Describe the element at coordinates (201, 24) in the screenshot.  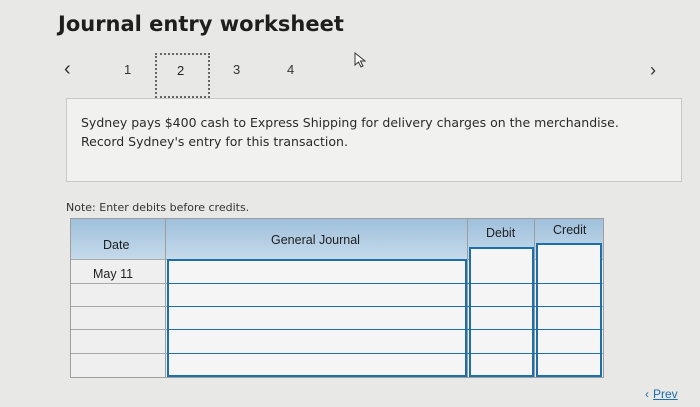
I see `worksheet-title: Journal entry worksheet` at that location.